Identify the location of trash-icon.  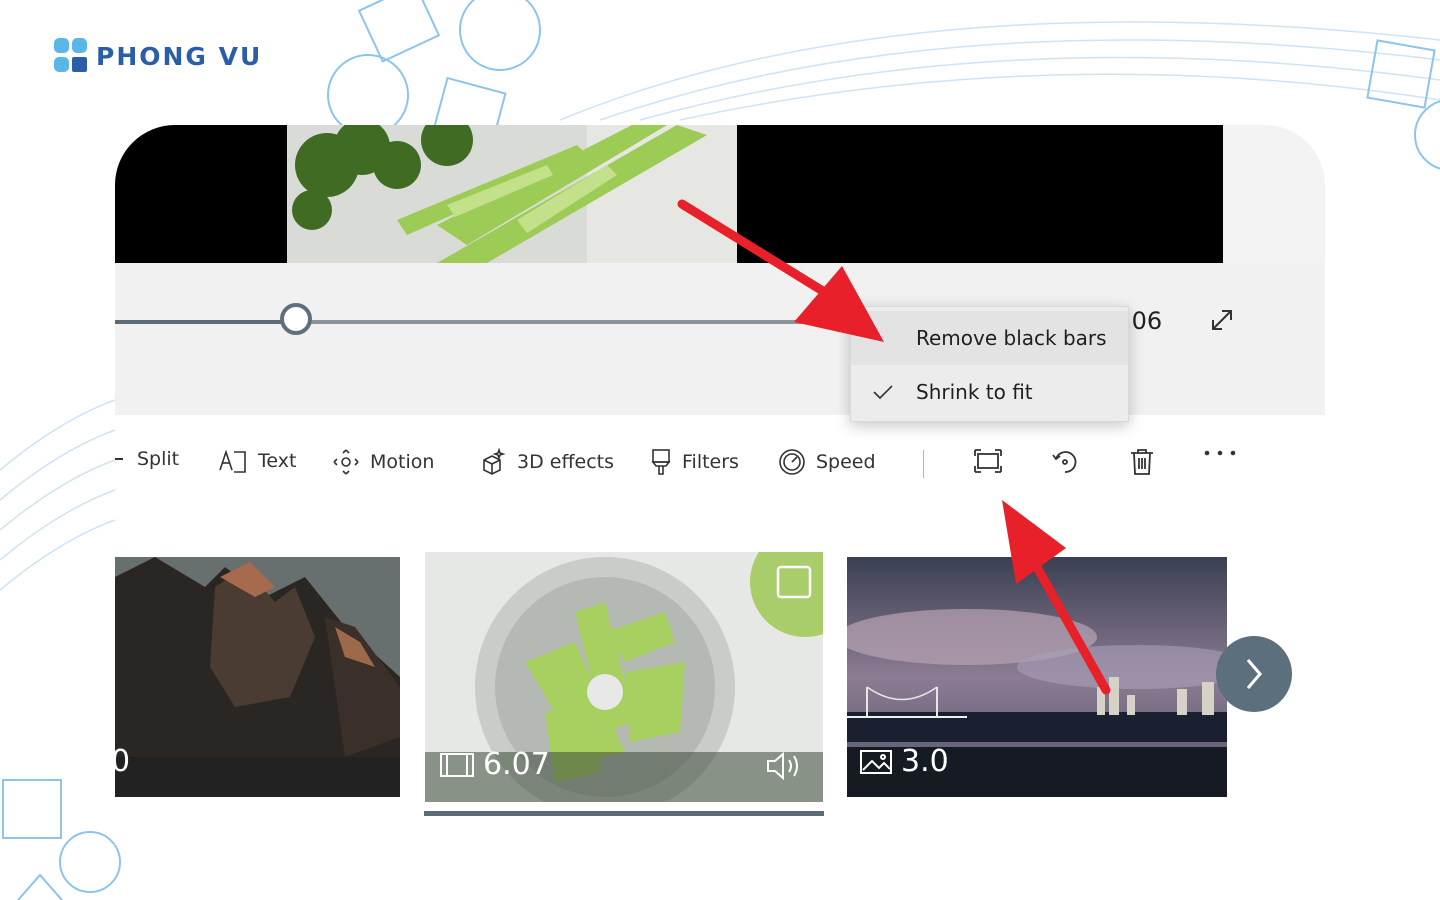
(1142, 462).